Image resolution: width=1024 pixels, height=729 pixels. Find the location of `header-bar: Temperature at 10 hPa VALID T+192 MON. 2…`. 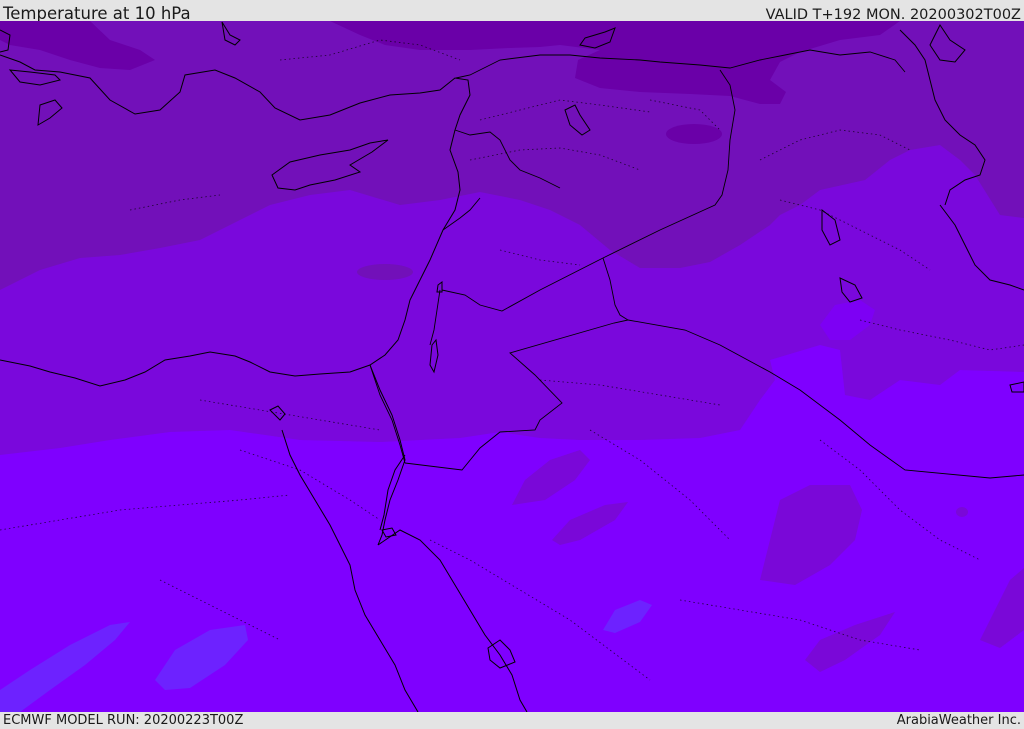

header-bar: Temperature at 10 hPa VALID T+192 MON. 2… is located at coordinates (512, 11).